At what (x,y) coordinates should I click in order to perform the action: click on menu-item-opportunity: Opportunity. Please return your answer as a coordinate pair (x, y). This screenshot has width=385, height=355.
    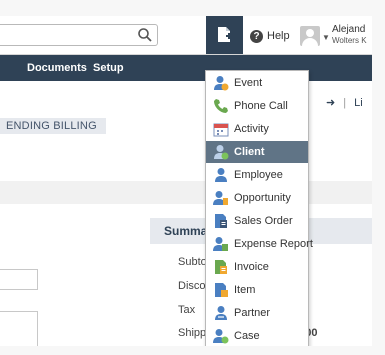
    Looking at the image, I should click on (257, 198).